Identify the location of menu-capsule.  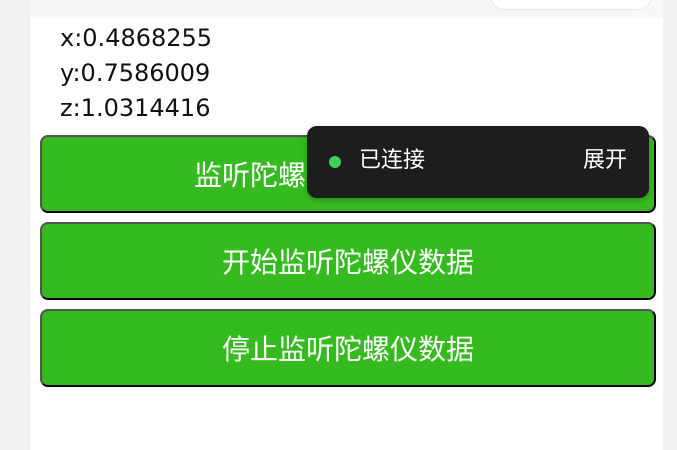
(571, 5).